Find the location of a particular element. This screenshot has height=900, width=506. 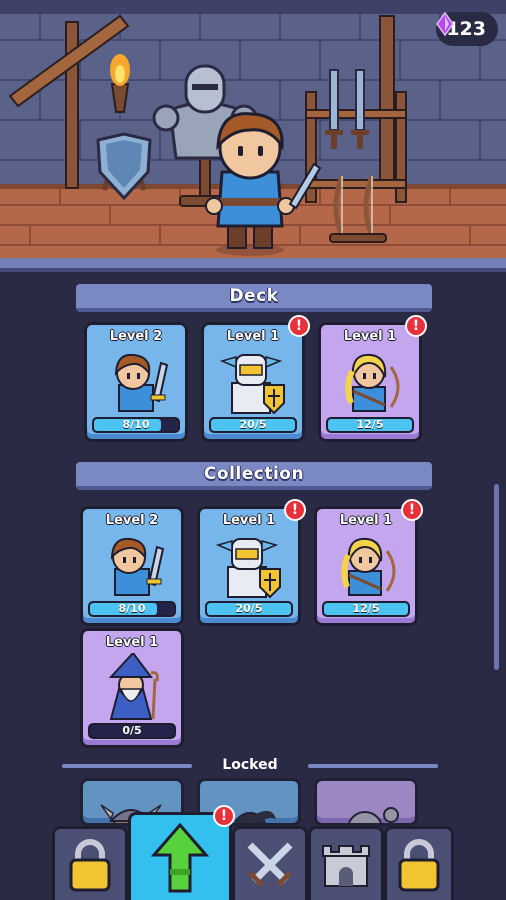

nav-locked-right is located at coordinates (419, 863).